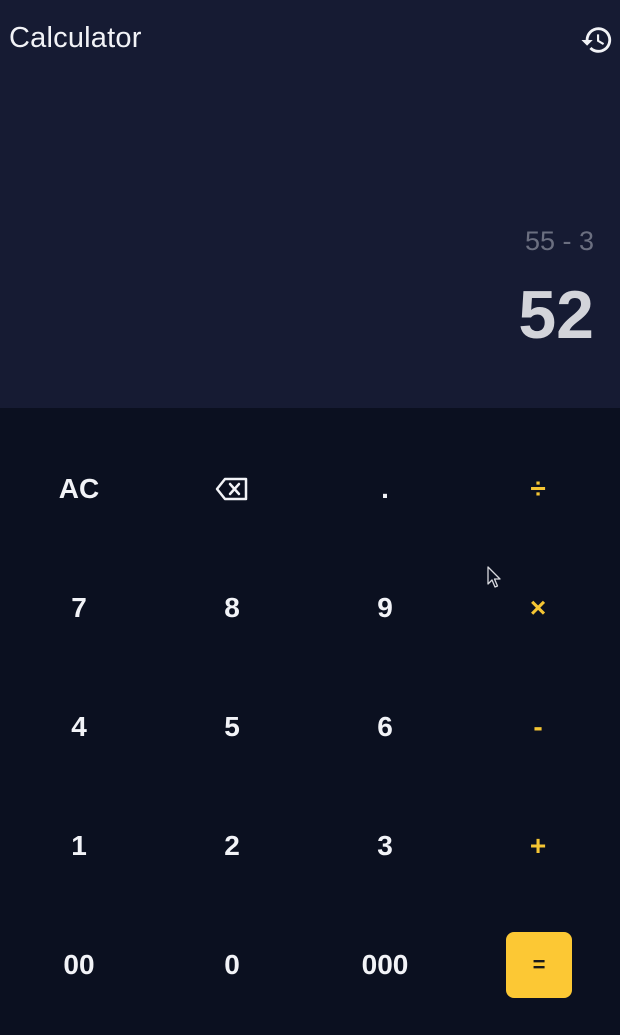 The height and width of the screenshot is (1035, 620). What do you see at coordinates (79, 965) in the screenshot?
I see `key-00: 00` at bounding box center [79, 965].